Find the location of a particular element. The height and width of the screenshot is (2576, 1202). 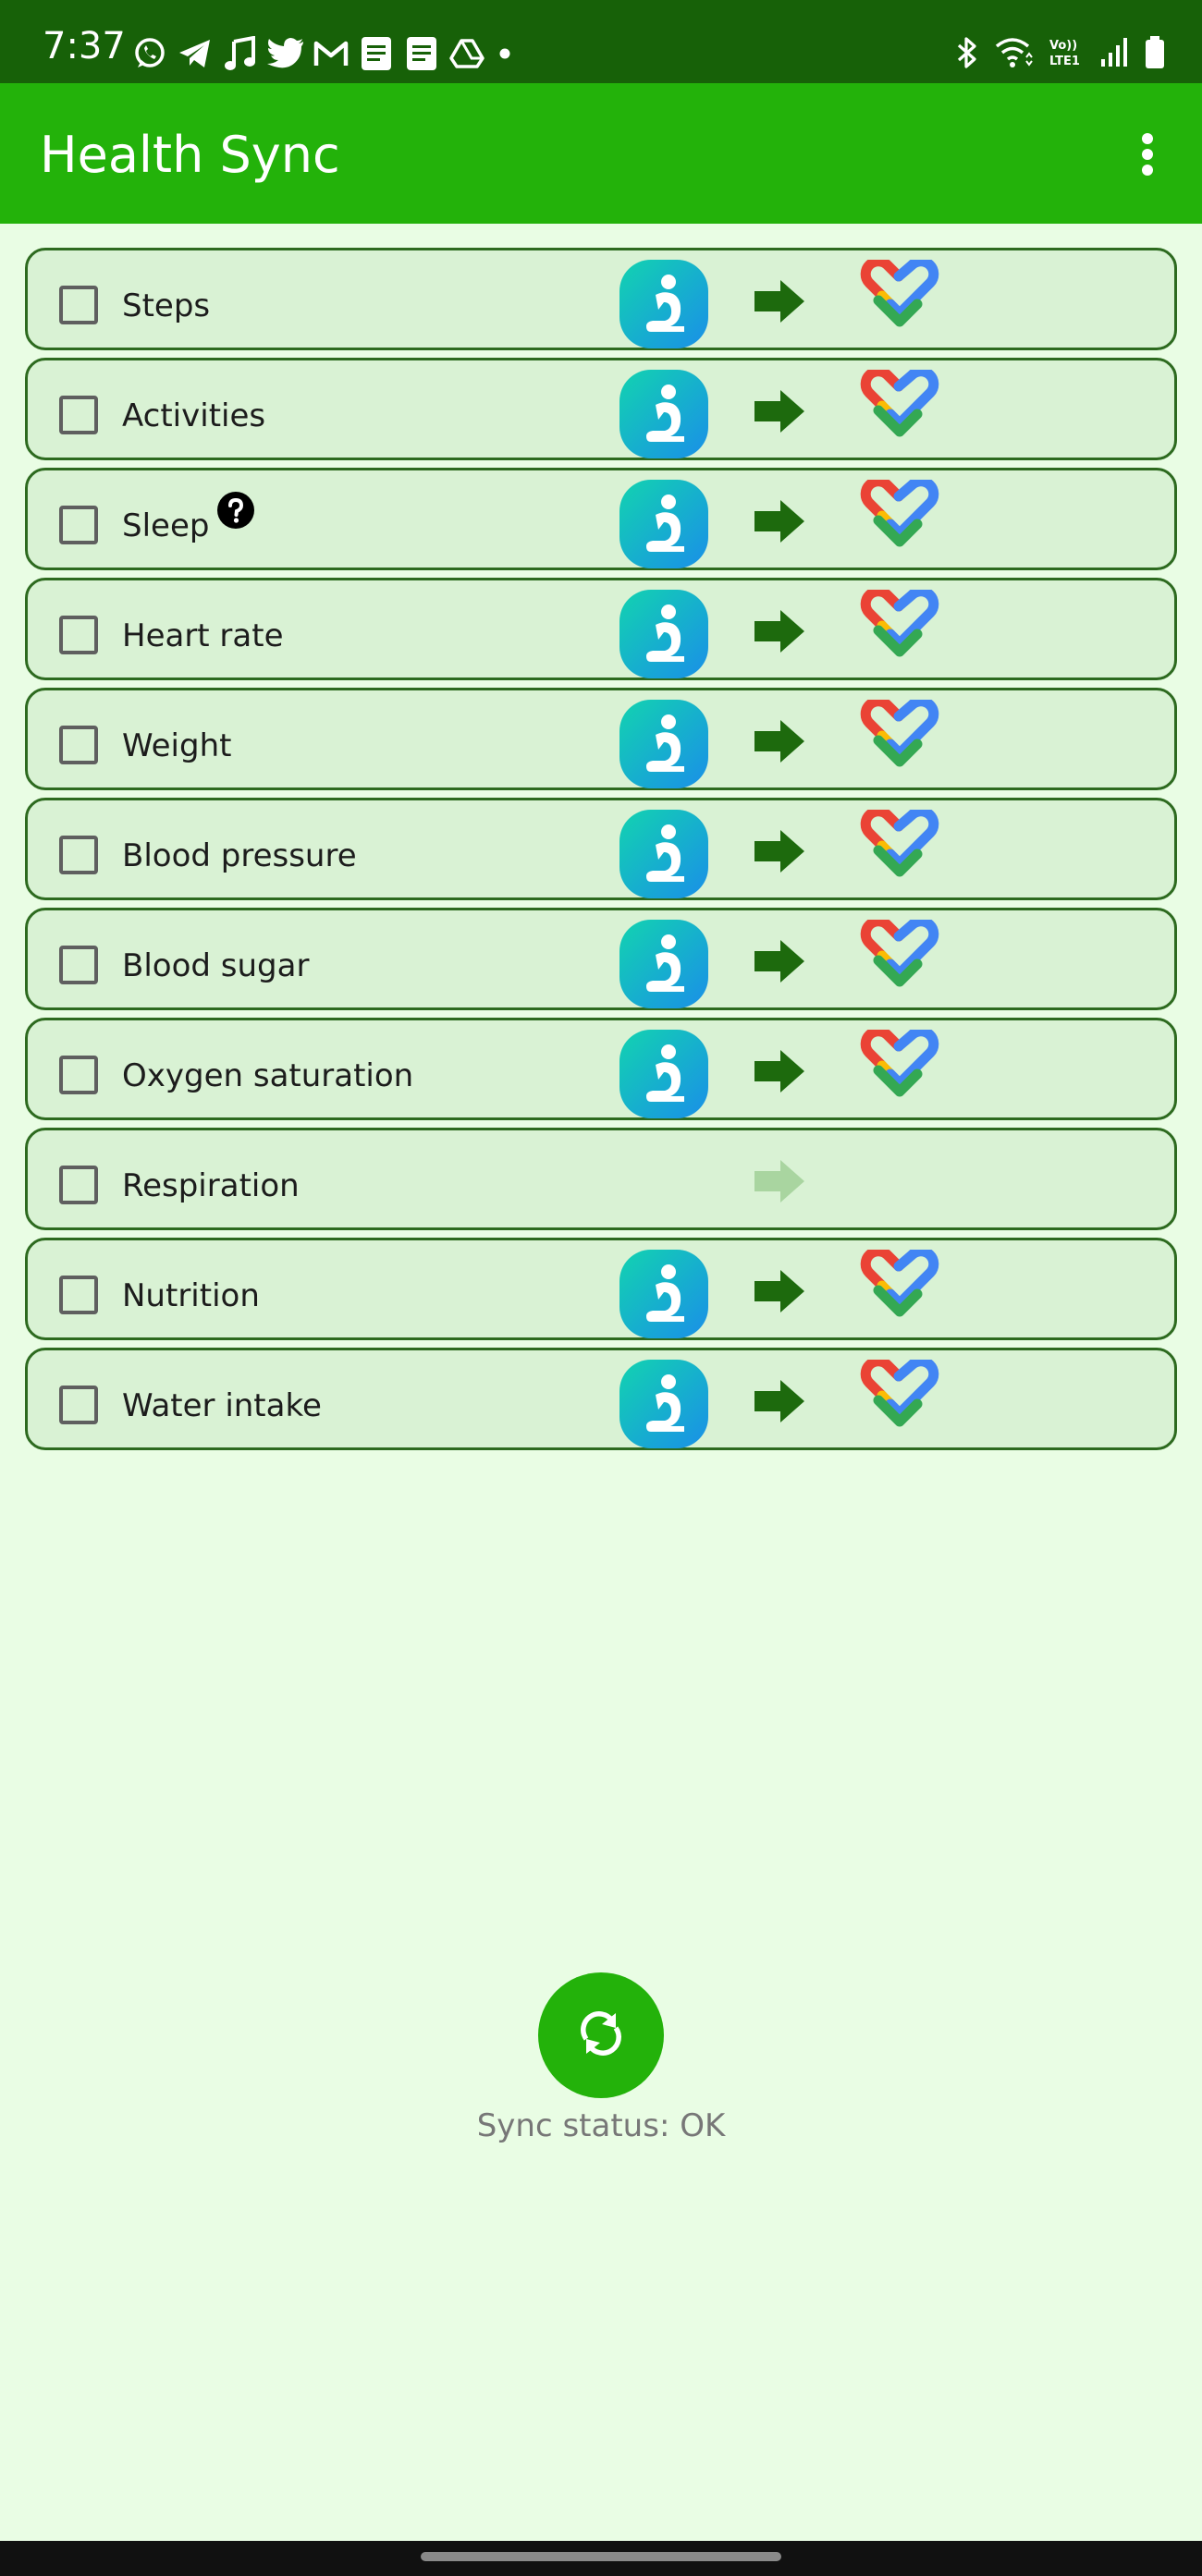

notification-icons is located at coordinates (323, 53).